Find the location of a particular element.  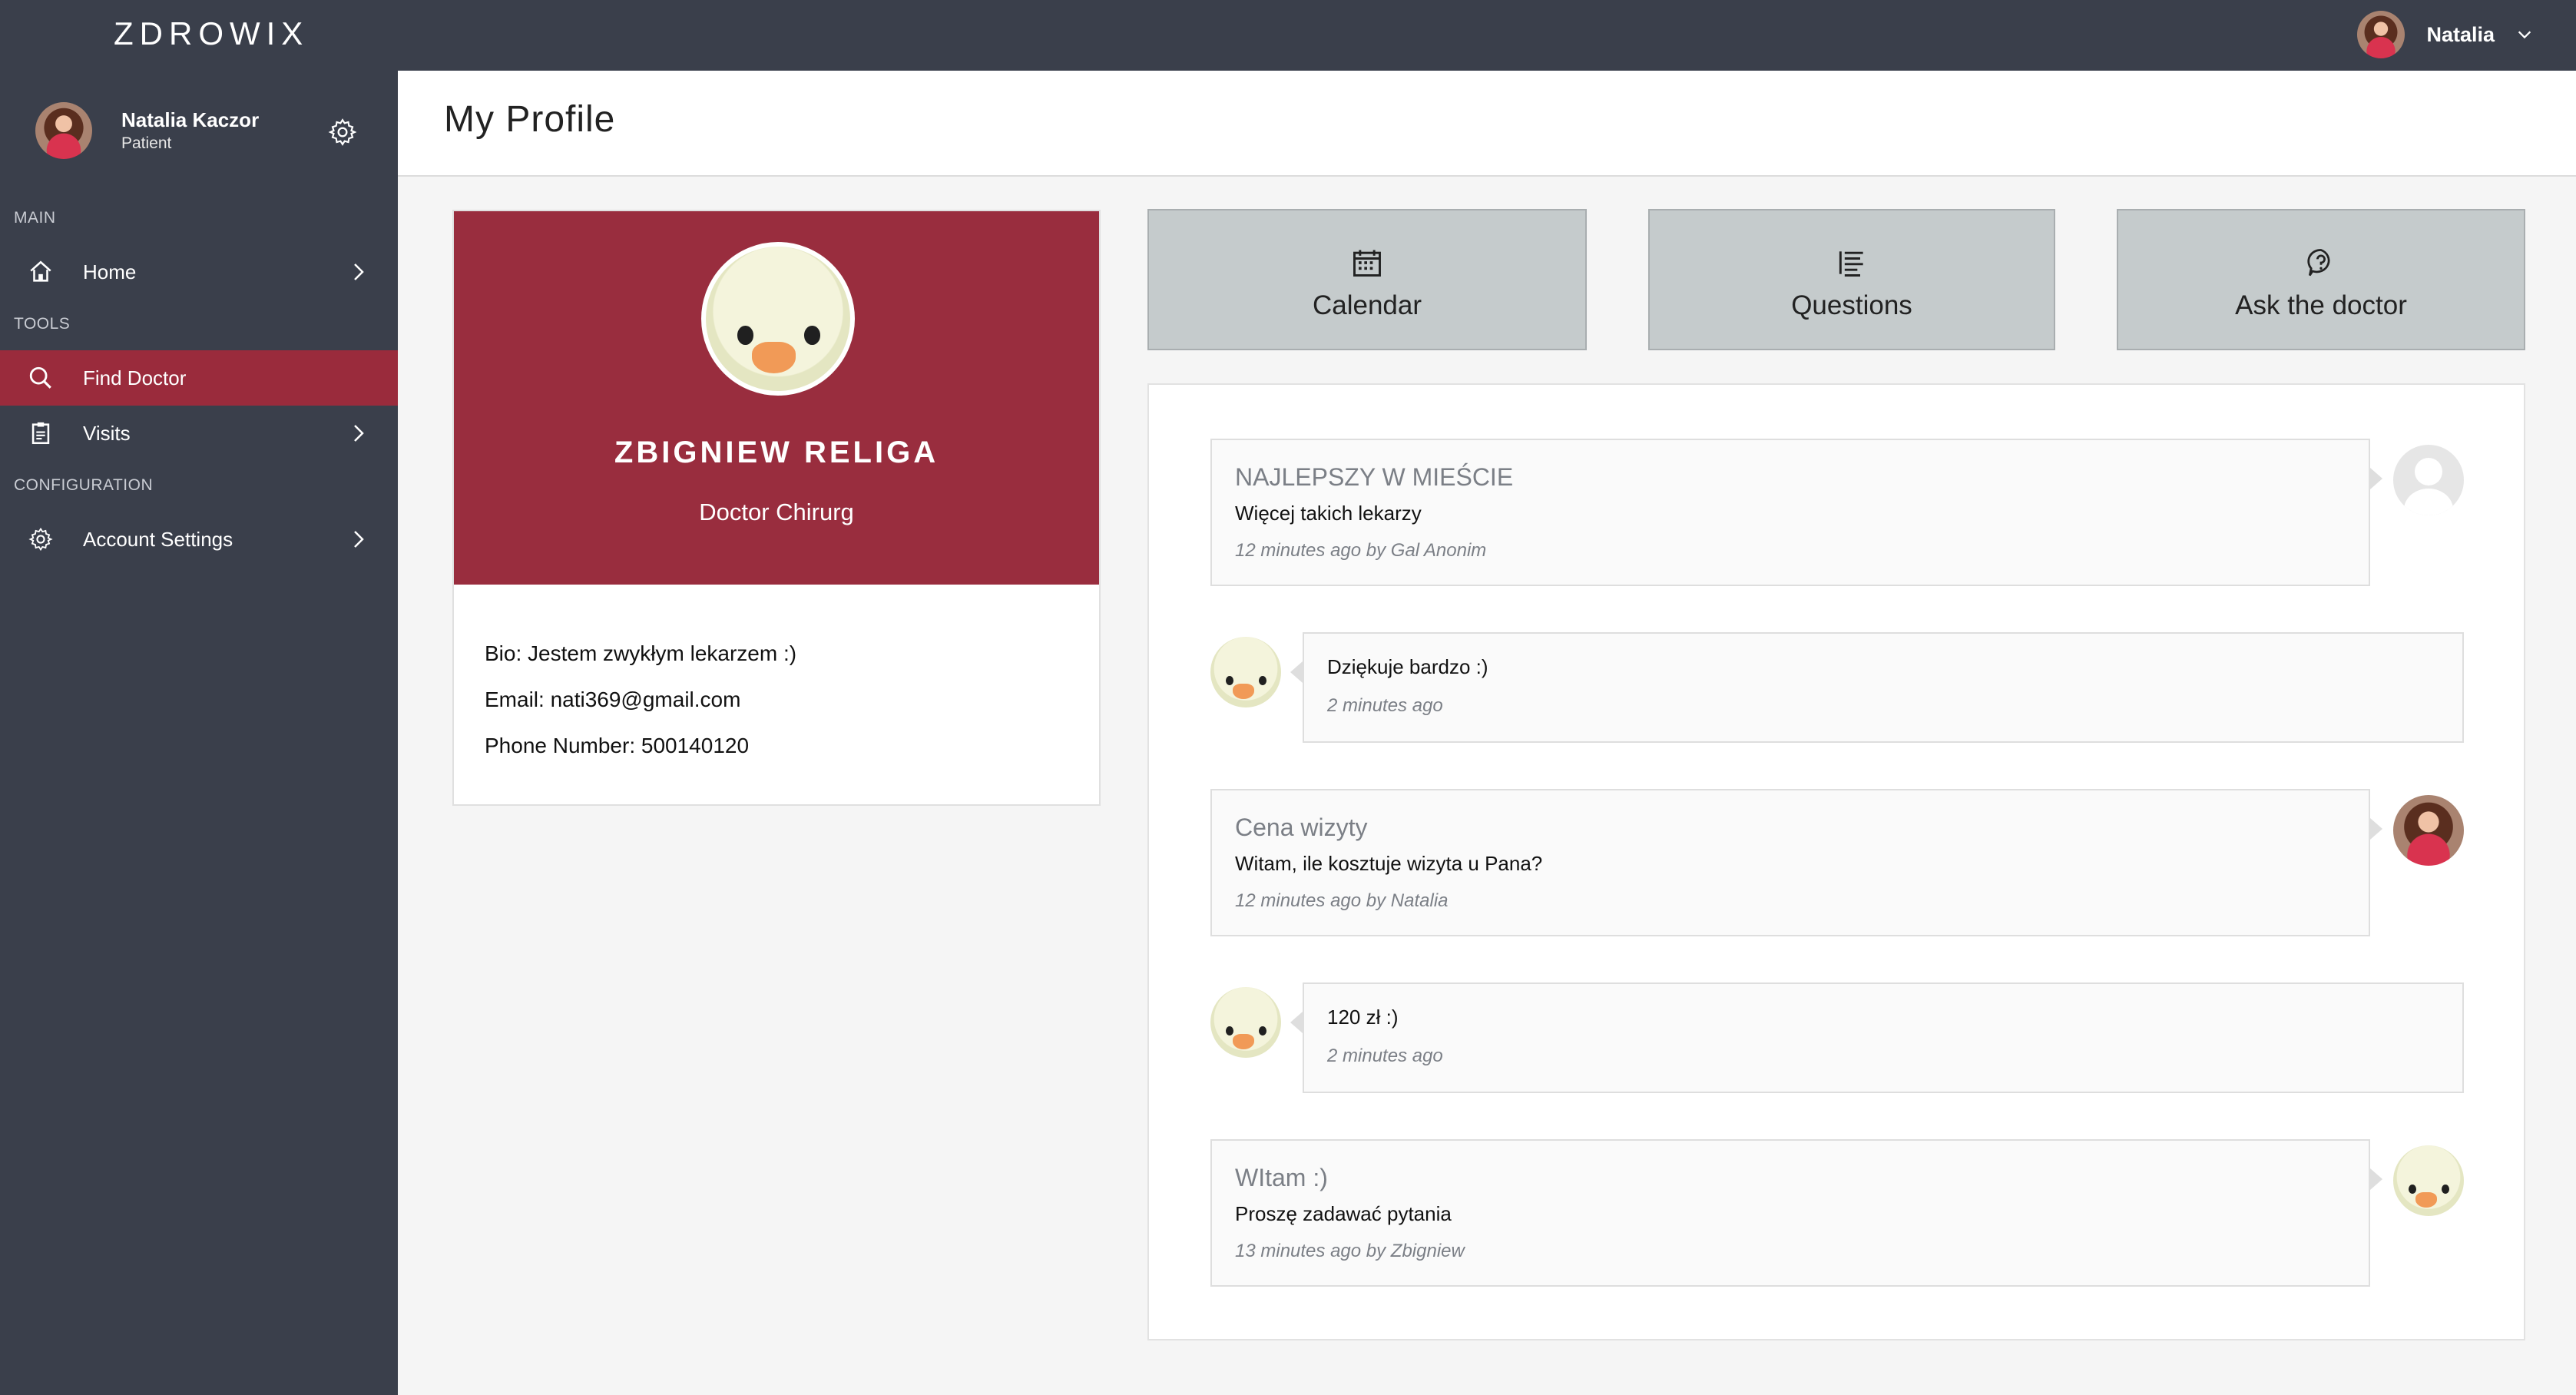

message-title: NAJLEPSZY W MIEŚCIE is located at coordinates (1374, 477).